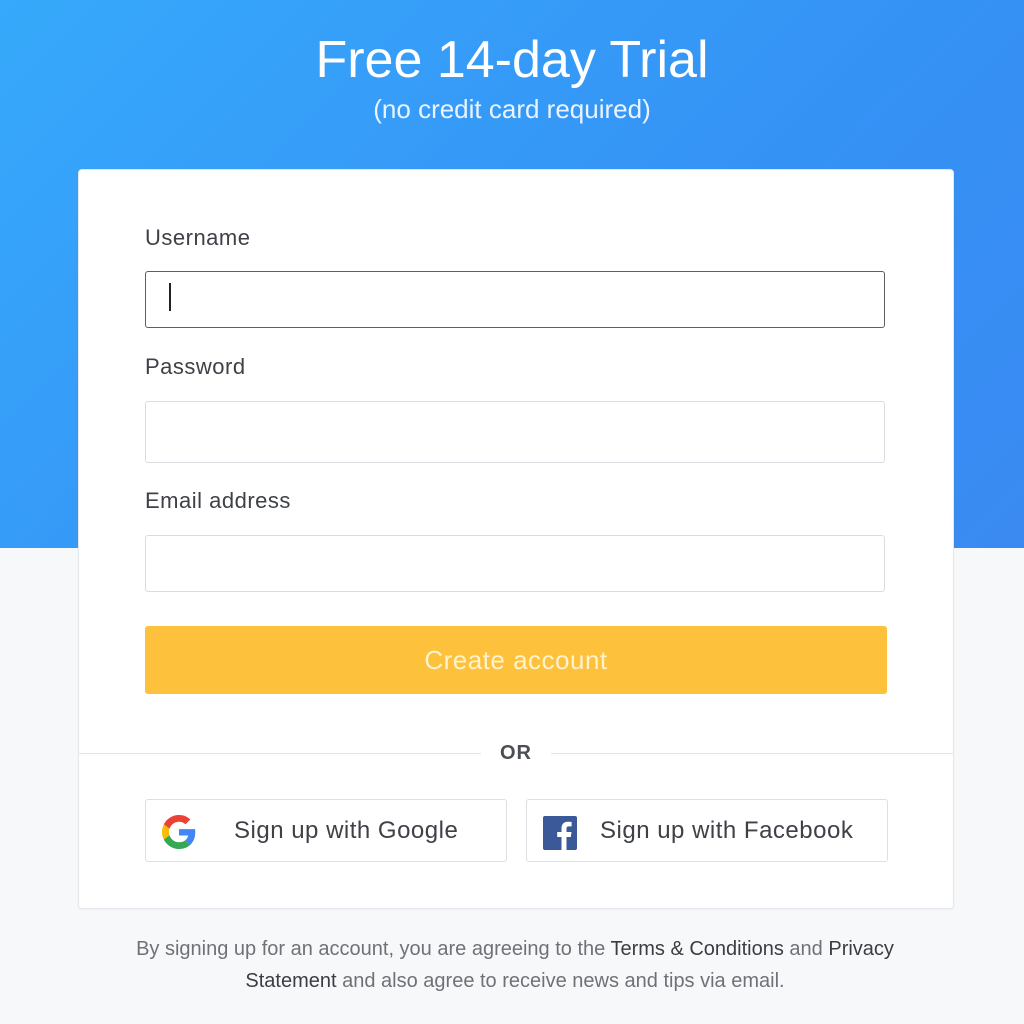  I want to click on google-logo-icon, so click(179, 832).